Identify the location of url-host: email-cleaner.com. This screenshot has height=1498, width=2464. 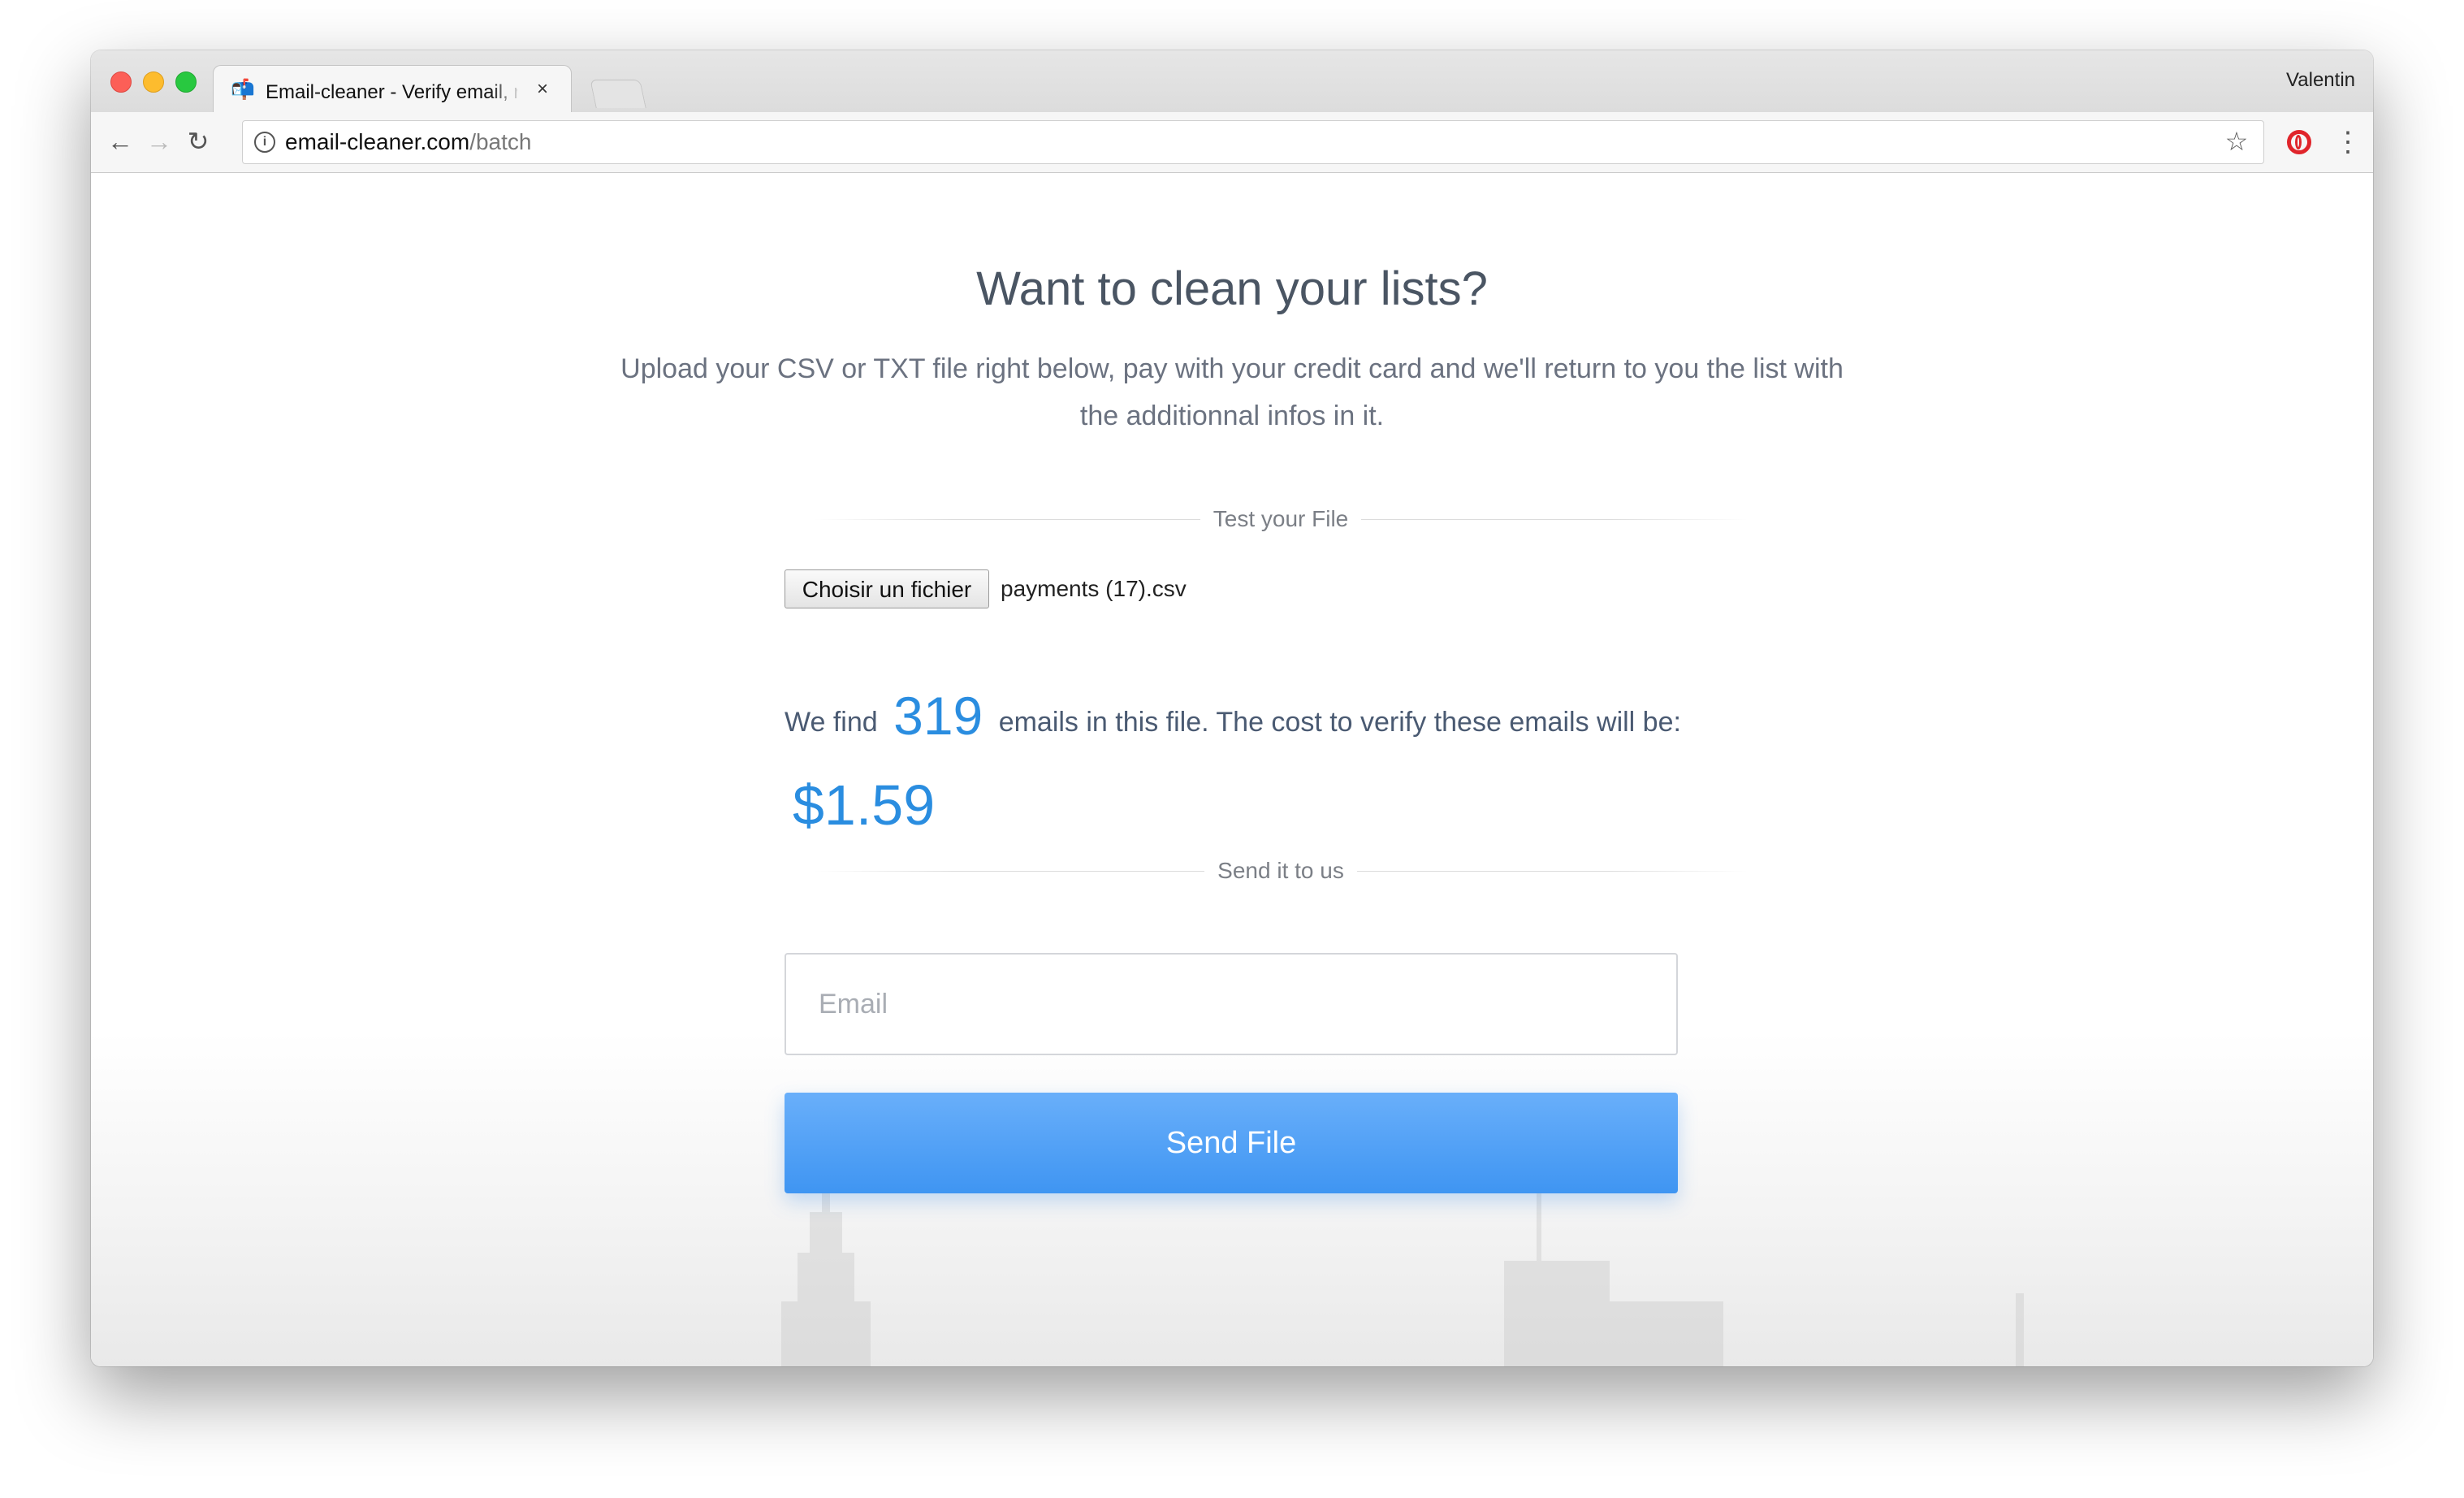
(377, 141).